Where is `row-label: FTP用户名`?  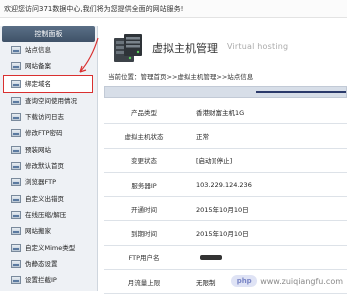 row-label: FTP用户名 is located at coordinates (144, 258).